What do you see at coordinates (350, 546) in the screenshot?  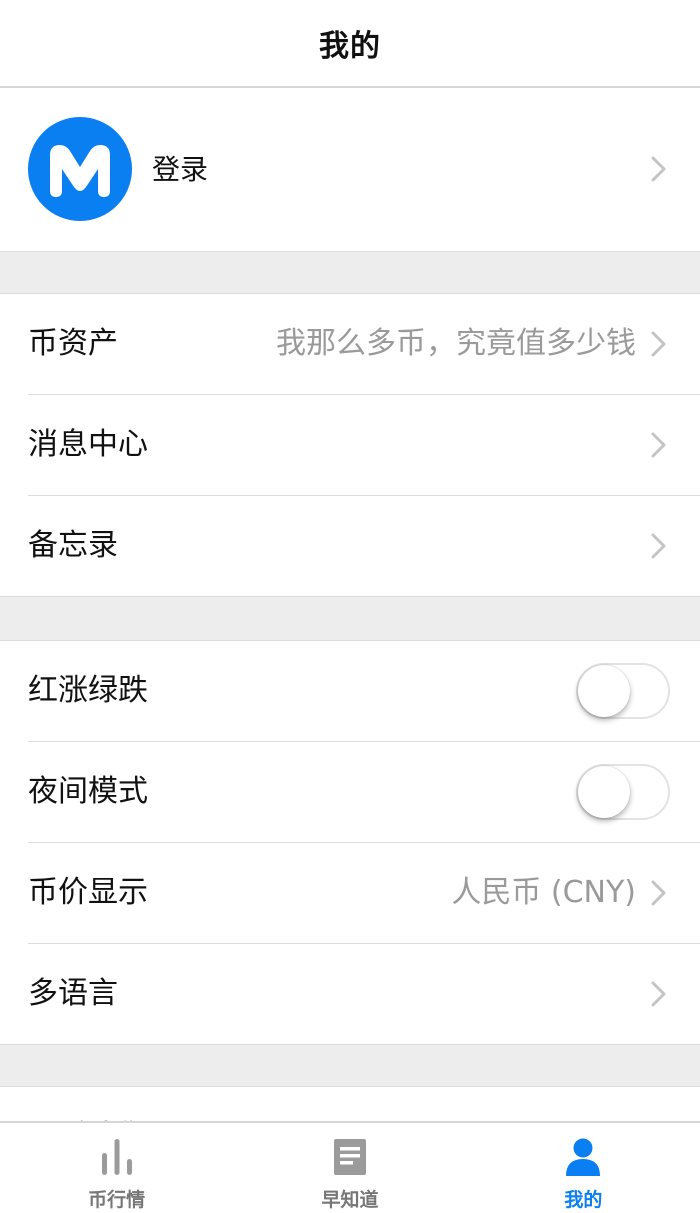 I see `memo-row: 备忘录` at bounding box center [350, 546].